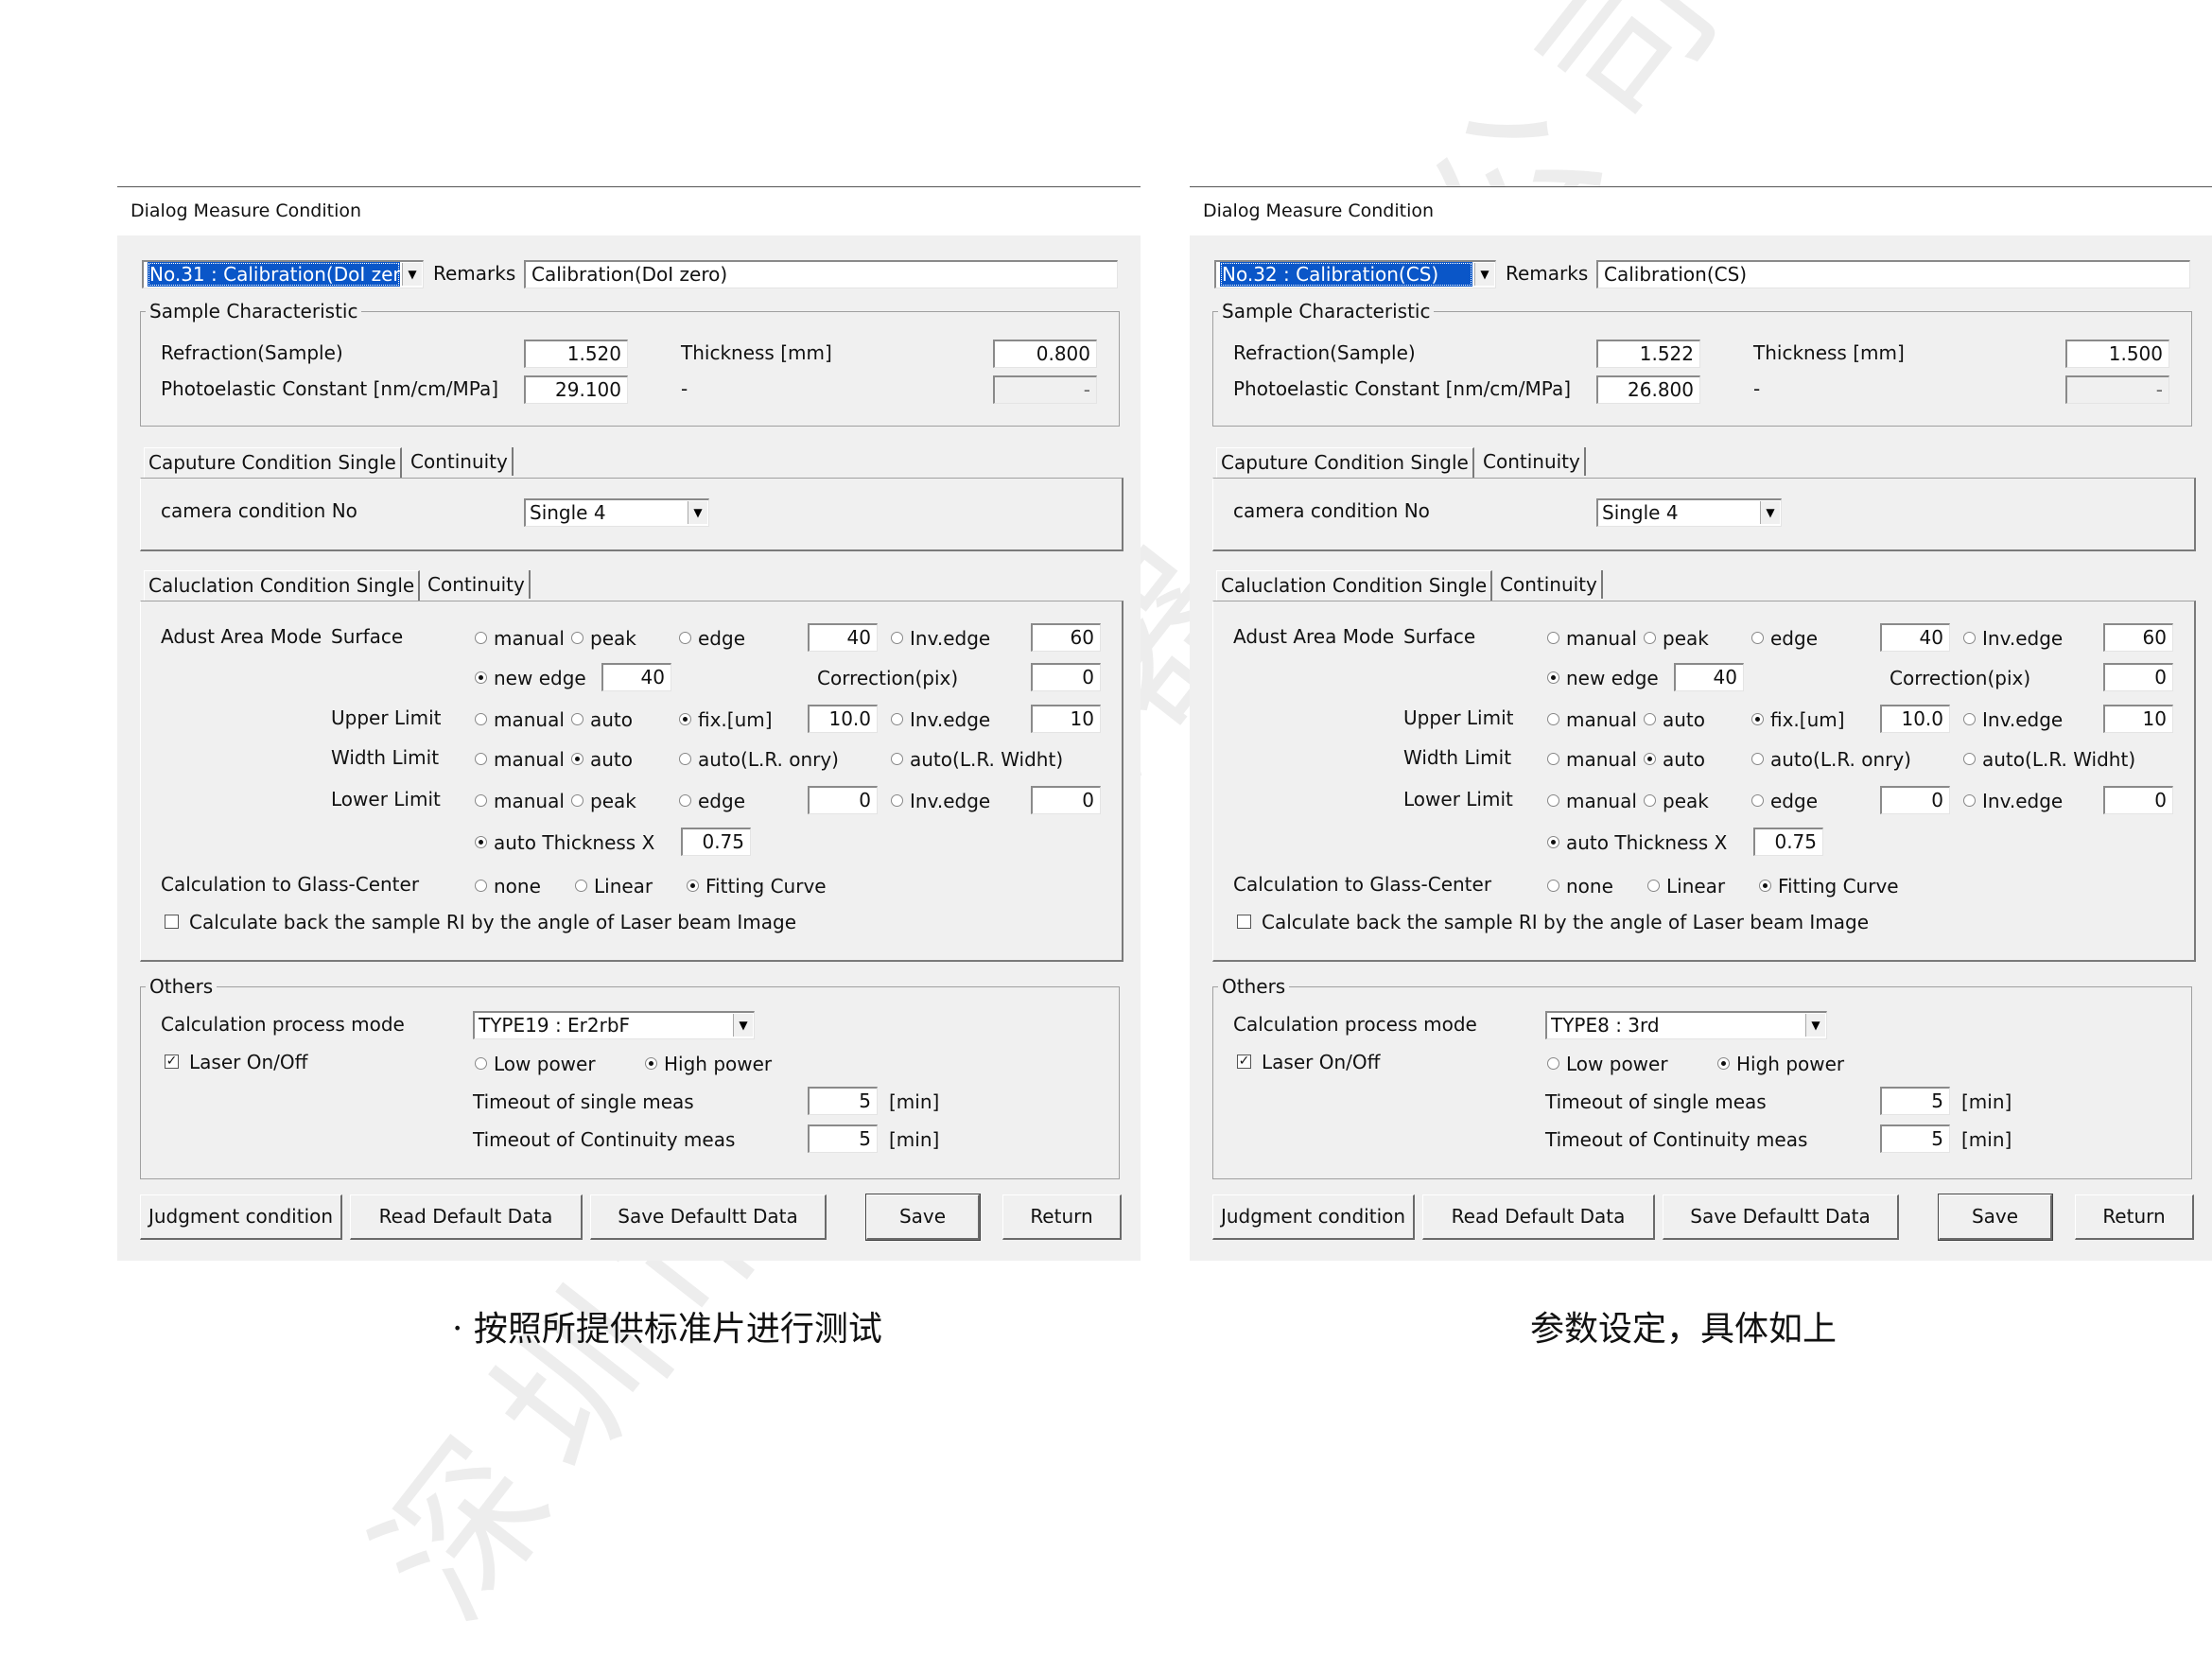 The height and width of the screenshot is (1656, 2212). Describe the element at coordinates (576, 354) in the screenshot. I see `refraction-field: 1.520` at that location.